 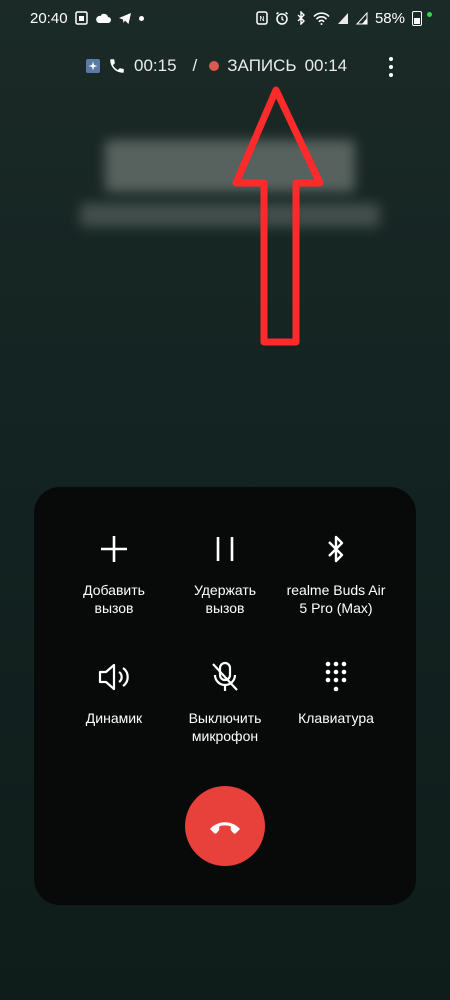 I want to click on hold-call-button: Удержать вызов, so click(x=225, y=573).